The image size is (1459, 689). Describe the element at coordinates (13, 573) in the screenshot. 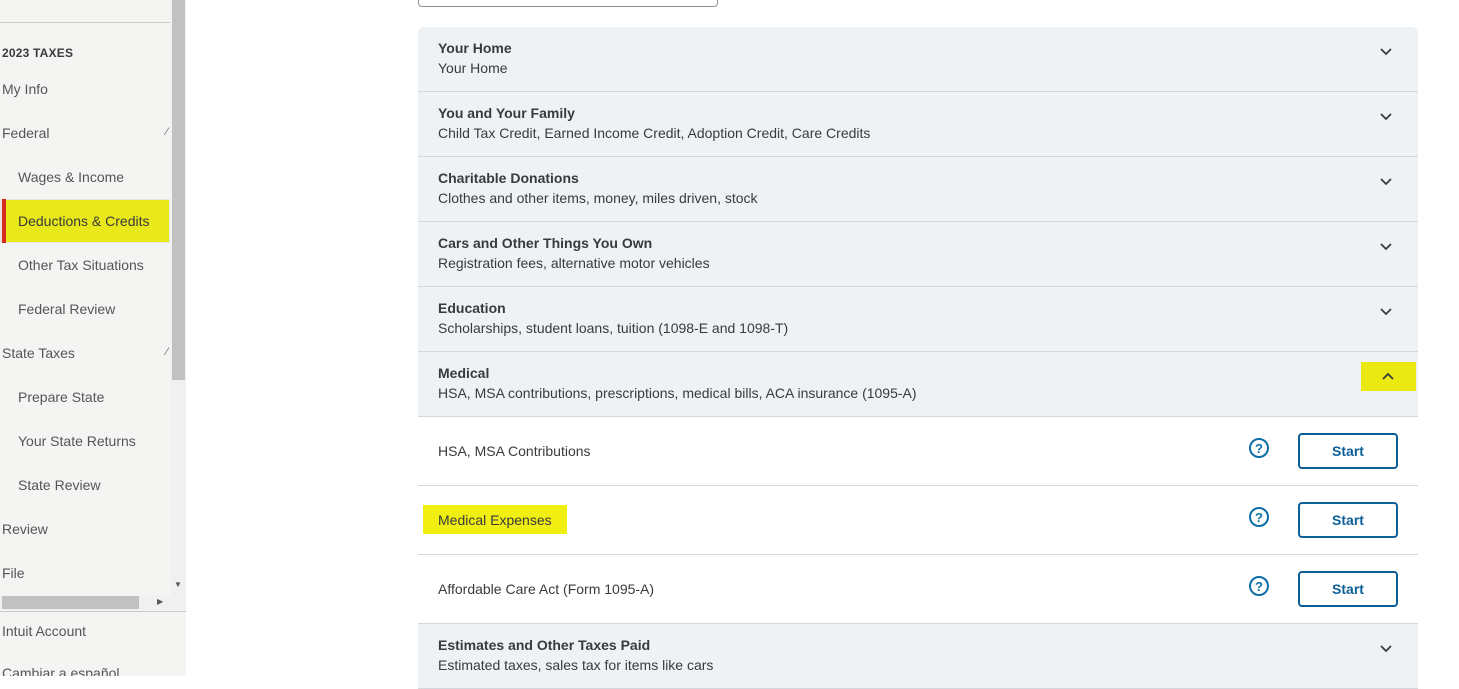

I see `nav-label: File` at that location.